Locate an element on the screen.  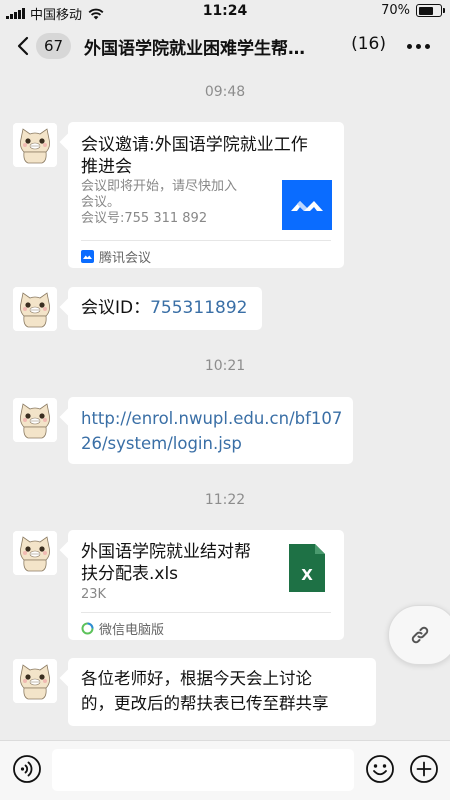
timestamp: 09:48 is located at coordinates (225, 92).